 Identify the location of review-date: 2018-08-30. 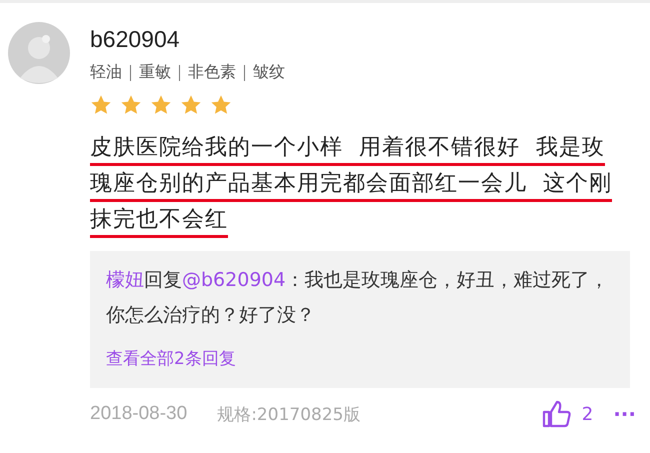
(139, 414).